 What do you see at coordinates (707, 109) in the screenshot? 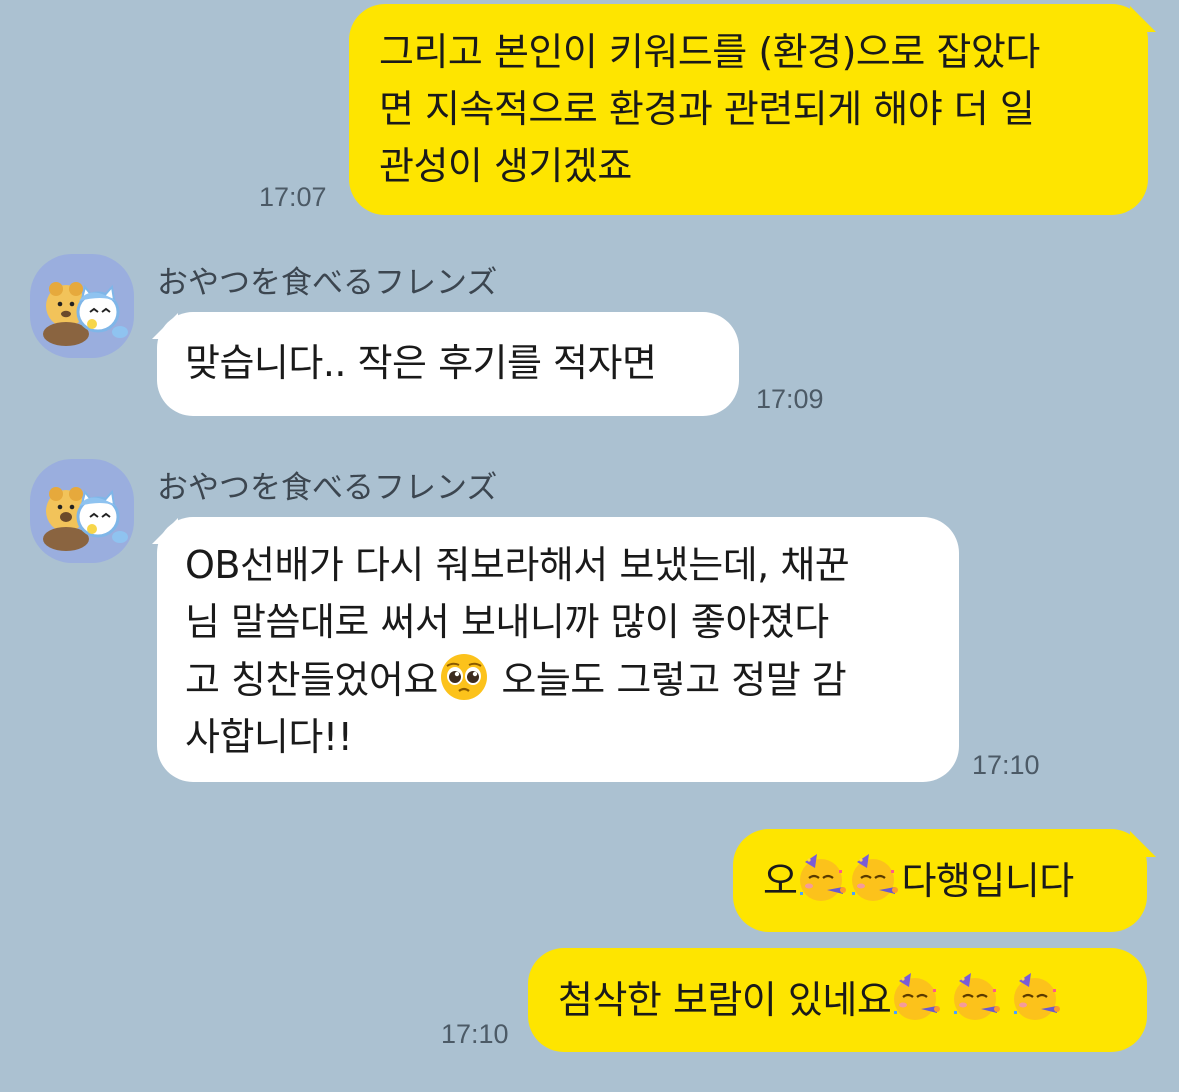
I see `message-line: 면 지속적으로 환경과 관련되게 해야 더 일` at bounding box center [707, 109].